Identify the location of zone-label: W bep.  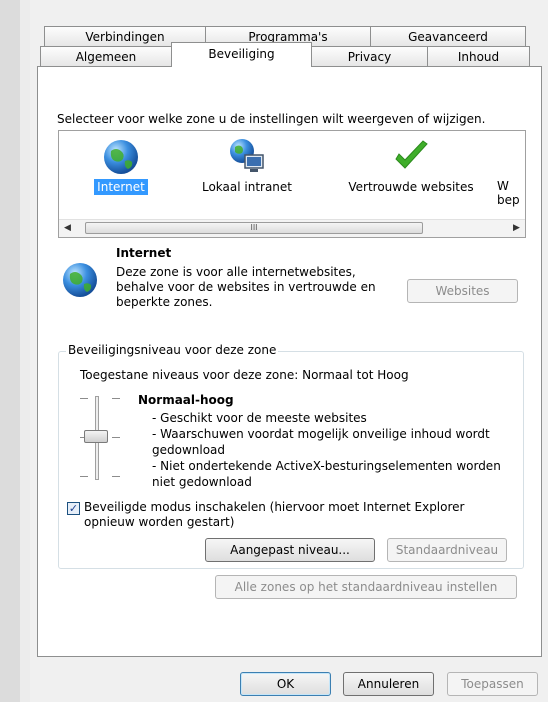
(508, 193).